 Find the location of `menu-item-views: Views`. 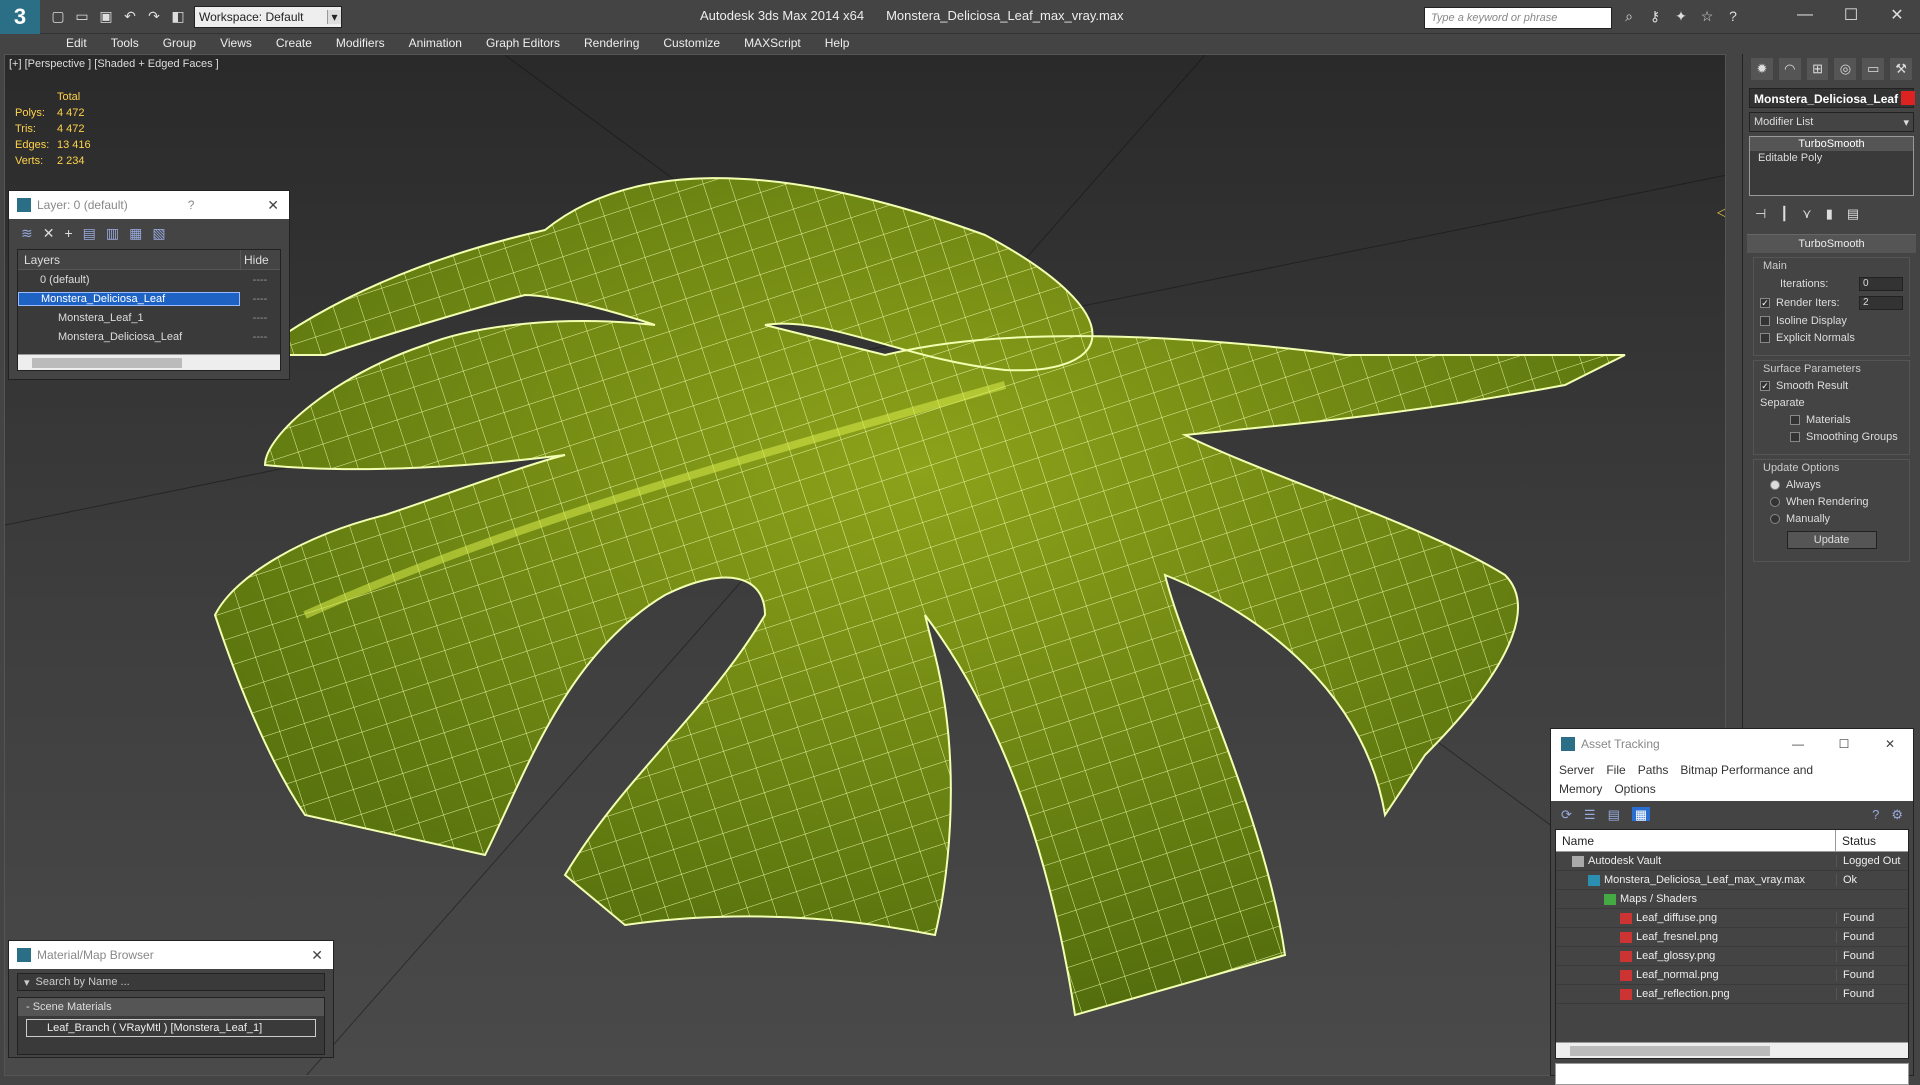

menu-item-views: Views is located at coordinates (236, 44).